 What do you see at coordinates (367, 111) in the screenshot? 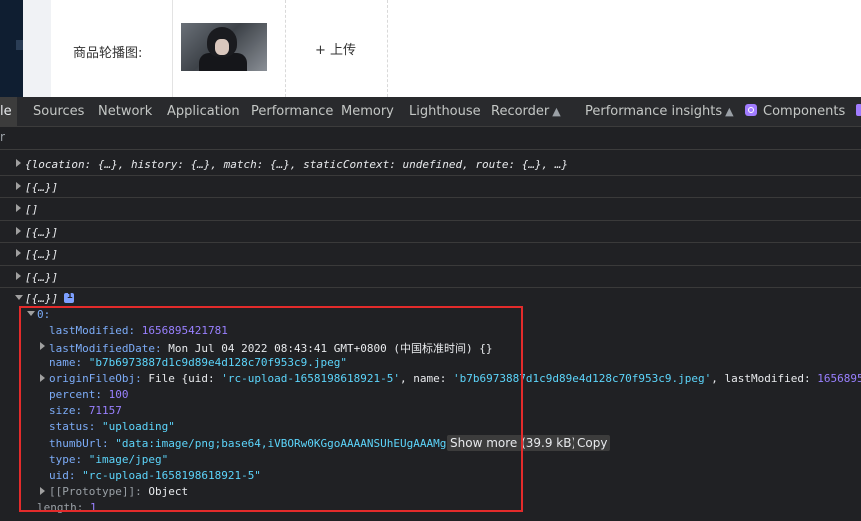
I see `tab-memory: Memory` at bounding box center [367, 111].